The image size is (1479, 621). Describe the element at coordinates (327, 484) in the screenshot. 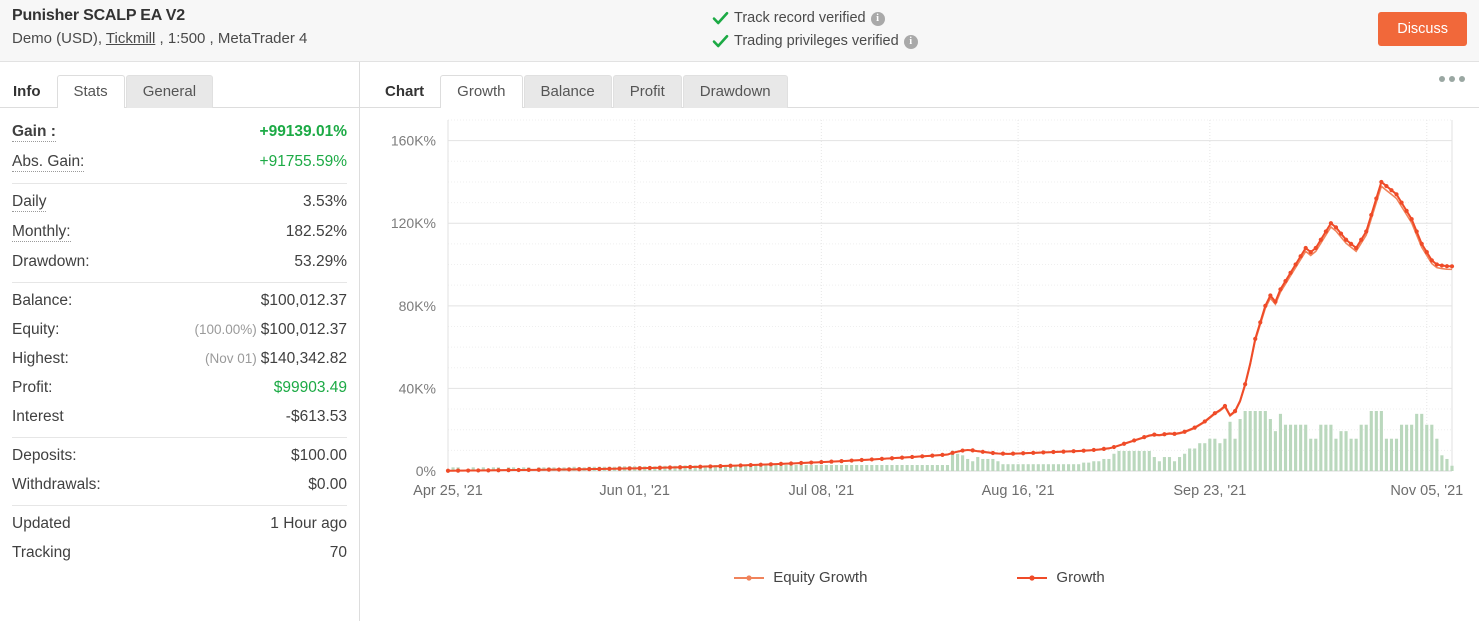

I see `stat-value-withdrawals: $0.00` at that location.